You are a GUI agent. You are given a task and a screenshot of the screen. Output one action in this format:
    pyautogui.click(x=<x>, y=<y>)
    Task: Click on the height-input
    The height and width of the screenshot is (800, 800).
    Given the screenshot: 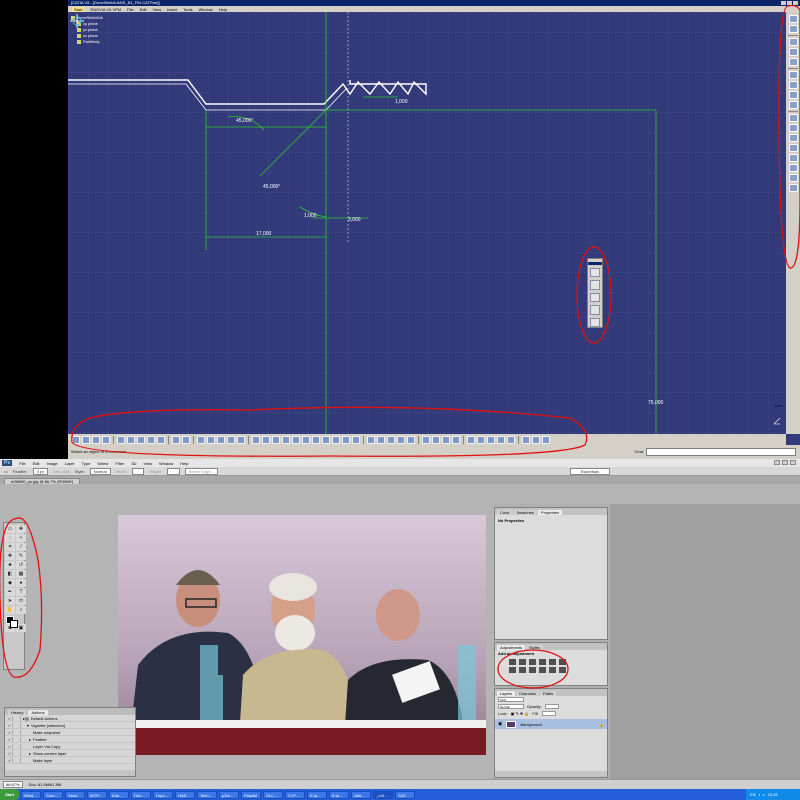 What is the action you would take?
    pyautogui.click(x=173, y=471)
    